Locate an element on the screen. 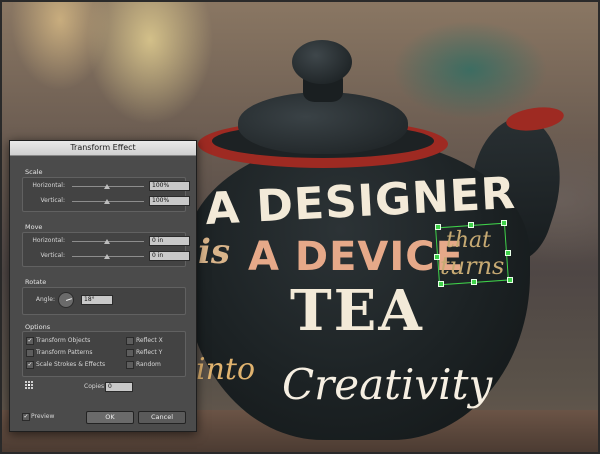  move-horizontal-label: Horizontal: is located at coordinates (48, 240).